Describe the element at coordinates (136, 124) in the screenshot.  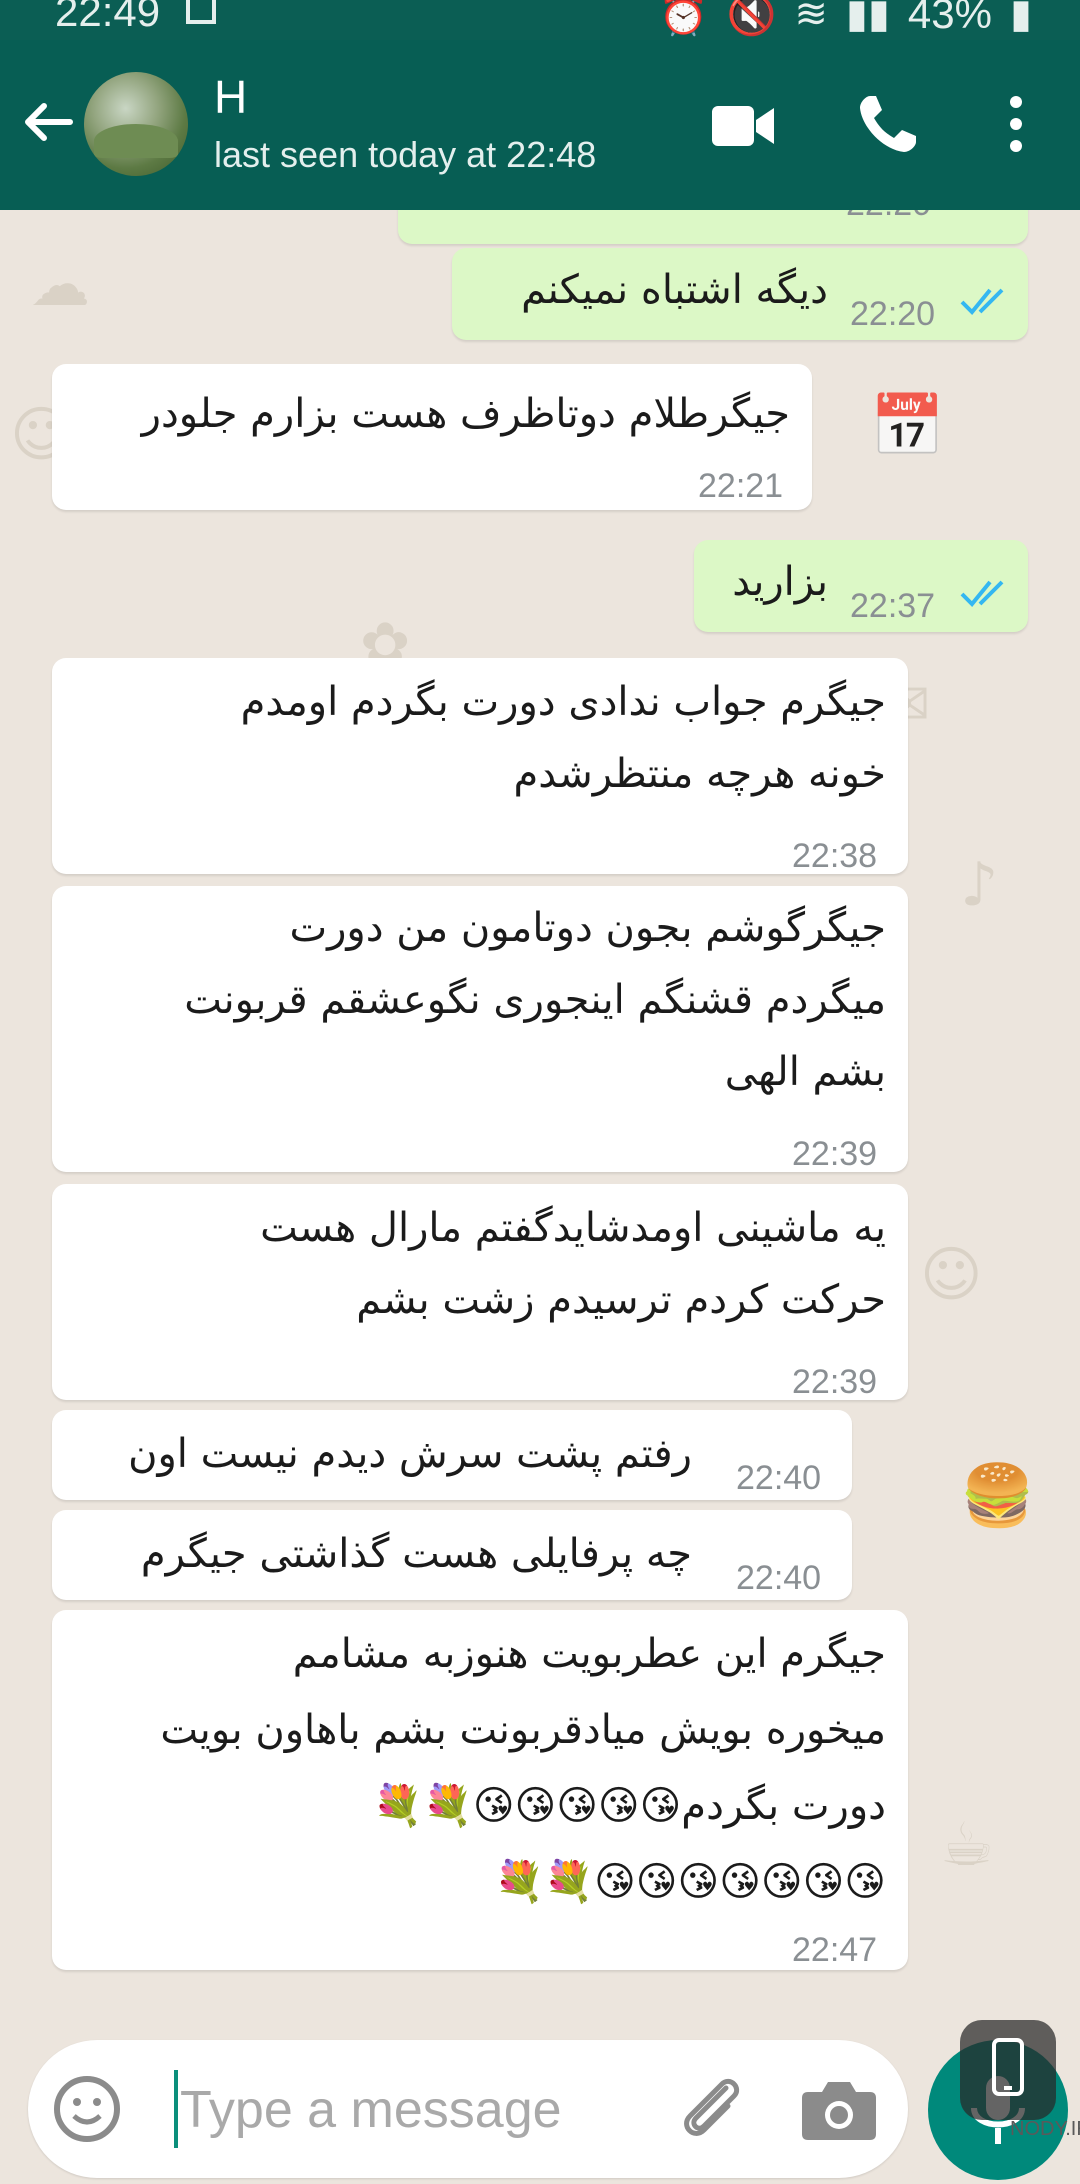
I see `avatar` at that location.